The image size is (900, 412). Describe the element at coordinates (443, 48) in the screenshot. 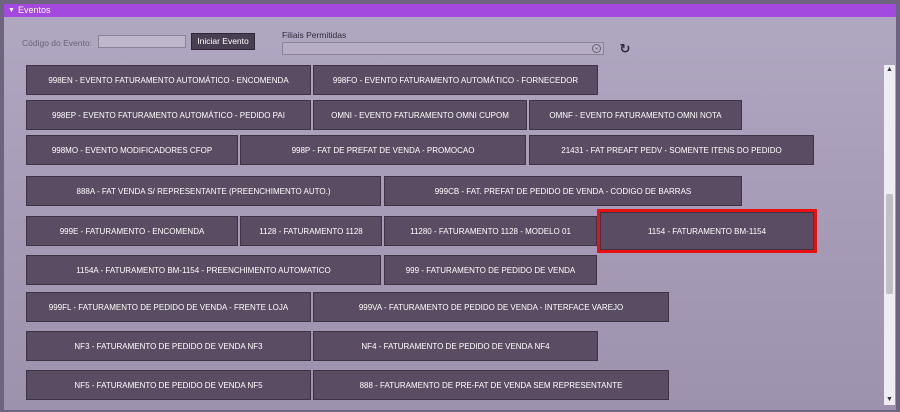

I see `filiais-permitidas-select: ⌄` at that location.